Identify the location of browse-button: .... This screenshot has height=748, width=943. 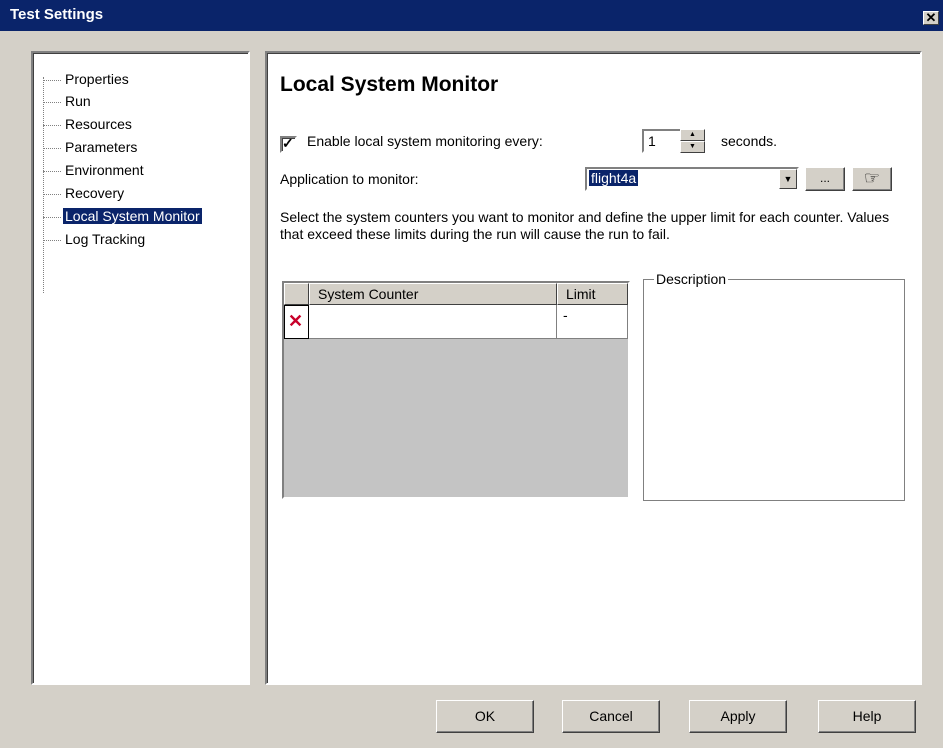
(825, 179).